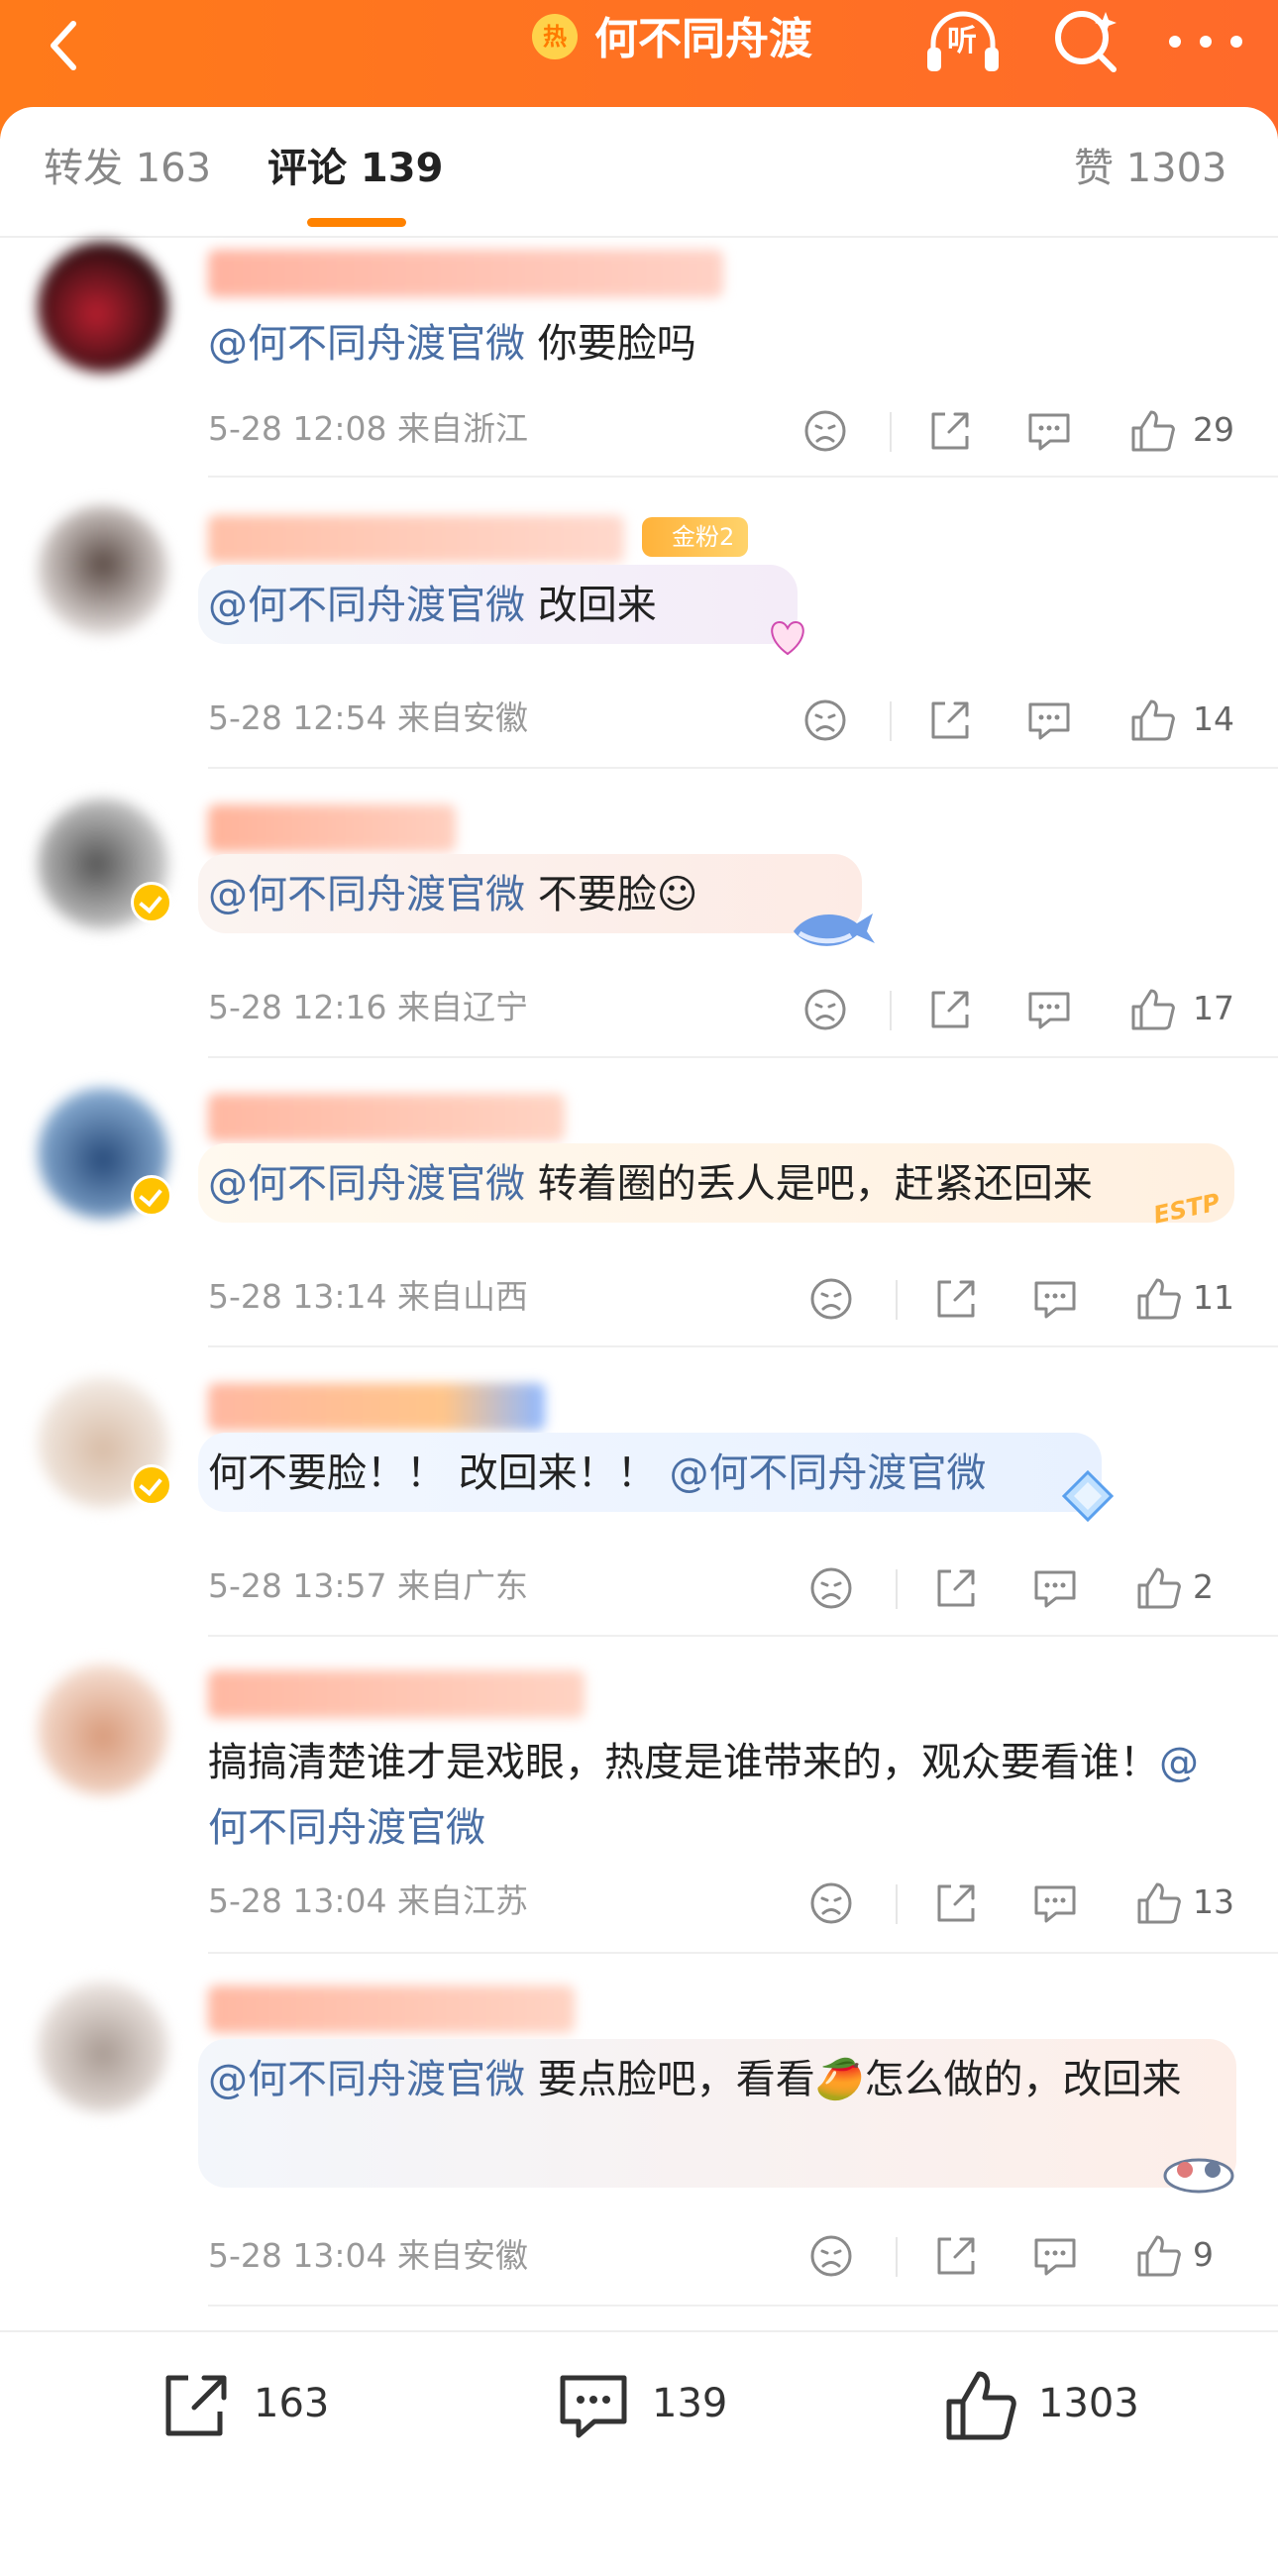 The width and height of the screenshot is (1278, 2576). I want to click on whale-sticker-icon, so click(834, 929).